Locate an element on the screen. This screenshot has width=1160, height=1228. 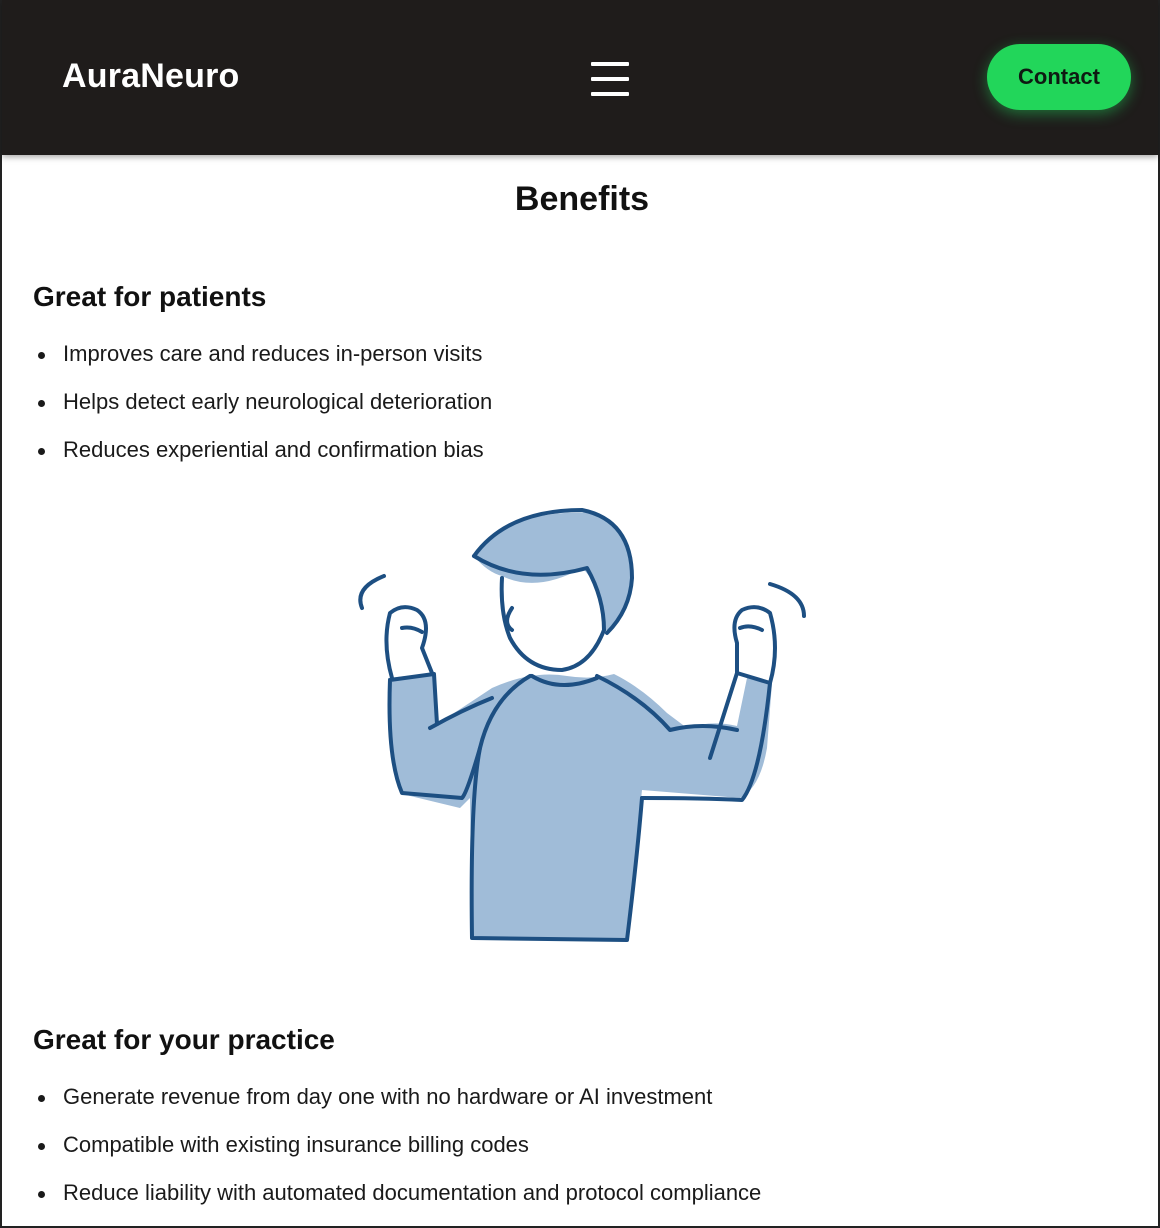
brand-logo: AuraNeuro is located at coordinates (151, 76).